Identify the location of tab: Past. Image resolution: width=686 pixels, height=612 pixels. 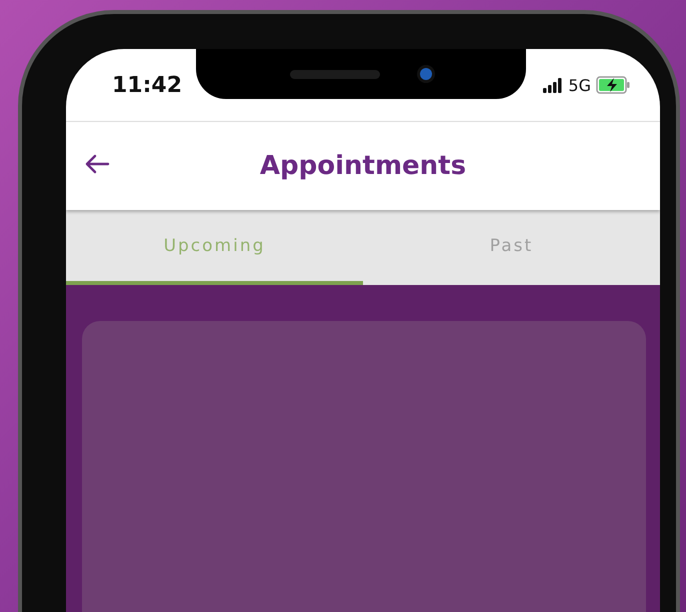
(511, 247).